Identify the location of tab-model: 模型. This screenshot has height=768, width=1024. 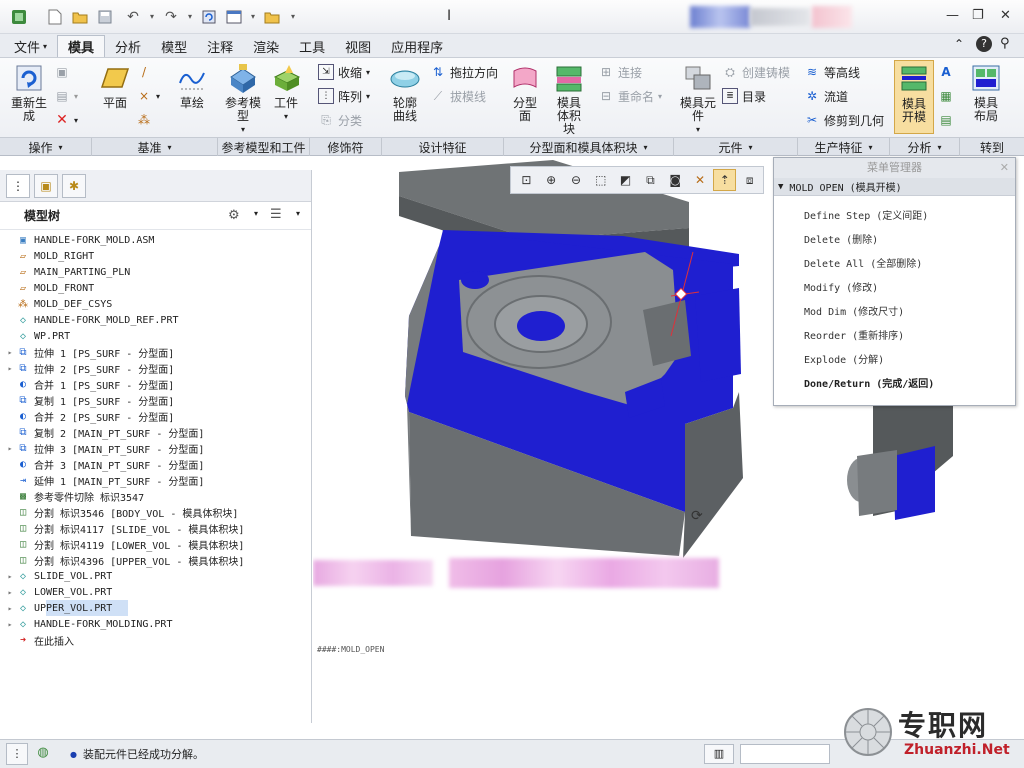
(174, 46).